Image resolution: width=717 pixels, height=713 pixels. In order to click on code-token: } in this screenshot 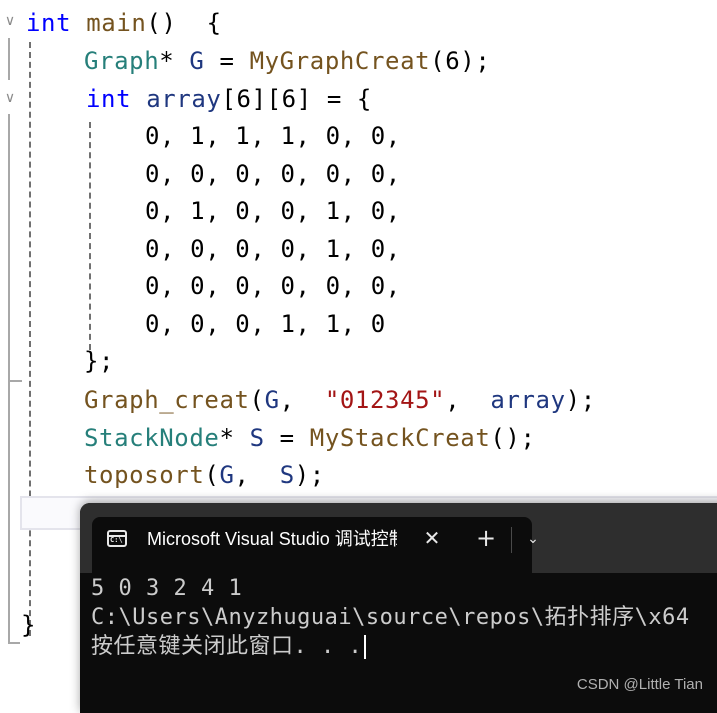, I will do `click(29, 625)`.